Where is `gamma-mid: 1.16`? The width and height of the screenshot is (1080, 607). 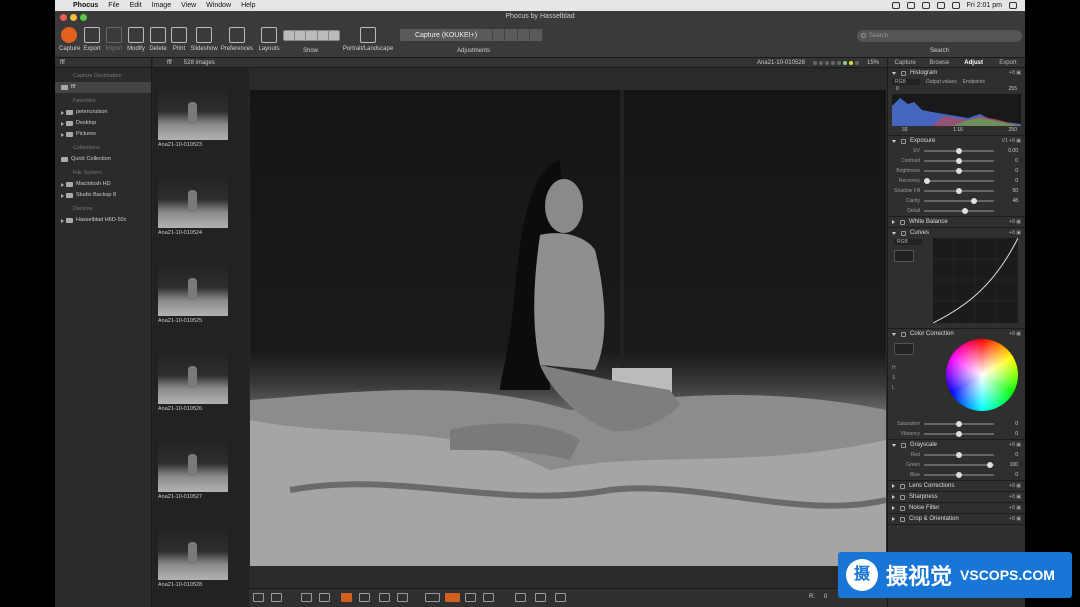 gamma-mid: 1.16 is located at coordinates (958, 130).